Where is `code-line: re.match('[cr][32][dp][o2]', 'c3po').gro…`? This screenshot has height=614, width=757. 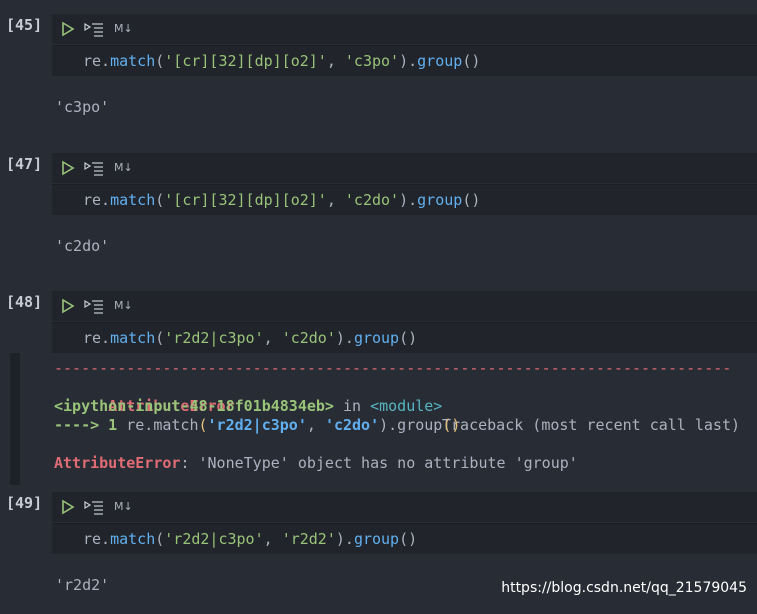 code-line: re.match('[cr][32][dp][o2]', 'c3po').gro… is located at coordinates (282, 61).